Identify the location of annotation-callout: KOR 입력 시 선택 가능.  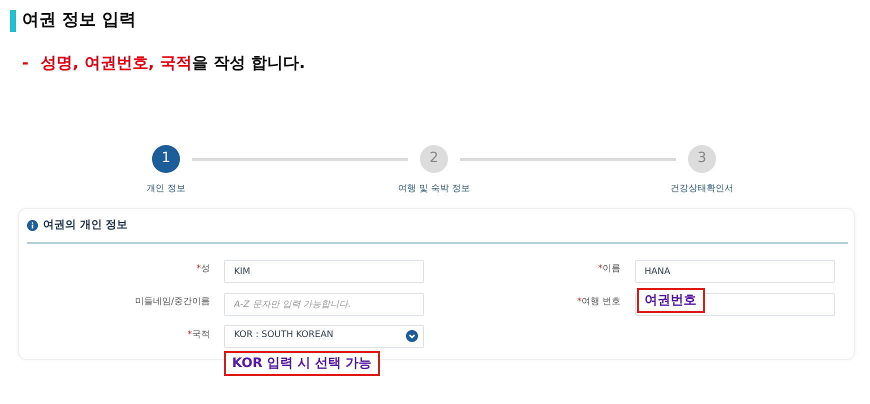
(302, 363).